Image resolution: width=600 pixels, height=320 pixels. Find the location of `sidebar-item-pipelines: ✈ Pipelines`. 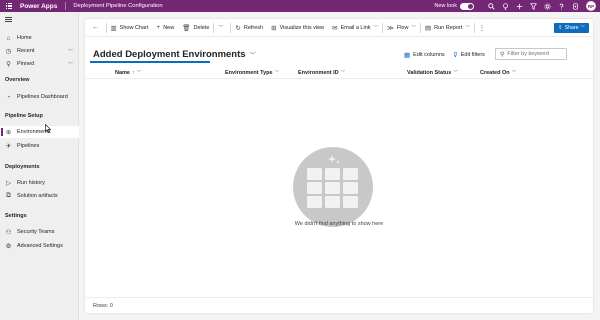

sidebar-item-pipelines: ✈ Pipelines is located at coordinates (39, 146).